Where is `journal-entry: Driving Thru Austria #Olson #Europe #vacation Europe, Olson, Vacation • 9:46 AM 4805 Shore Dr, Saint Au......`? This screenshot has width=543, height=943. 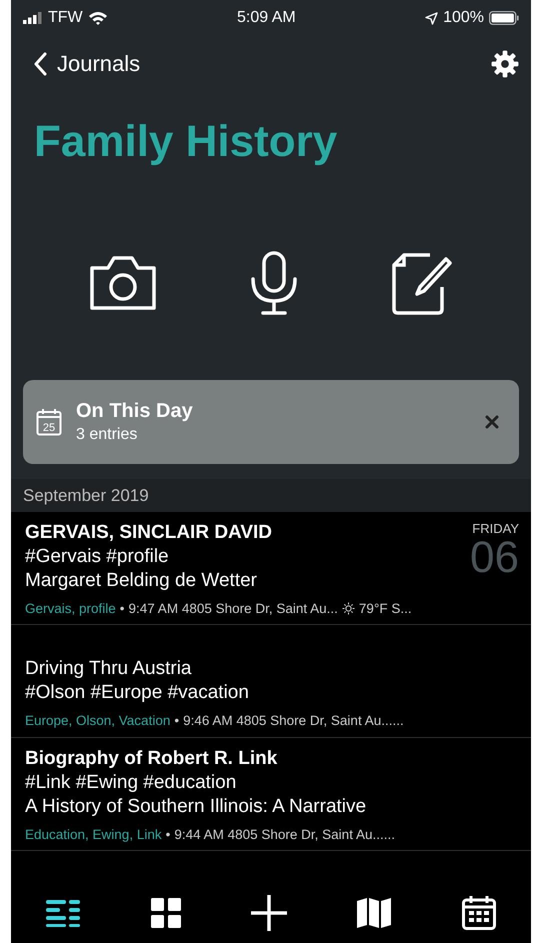 journal-entry: Driving Thru Austria #Olson #Europe #vacation Europe, Olson, Vacation • 9:46 AM 4805 Shore Dr, Saint Au...... is located at coordinates (271, 681).